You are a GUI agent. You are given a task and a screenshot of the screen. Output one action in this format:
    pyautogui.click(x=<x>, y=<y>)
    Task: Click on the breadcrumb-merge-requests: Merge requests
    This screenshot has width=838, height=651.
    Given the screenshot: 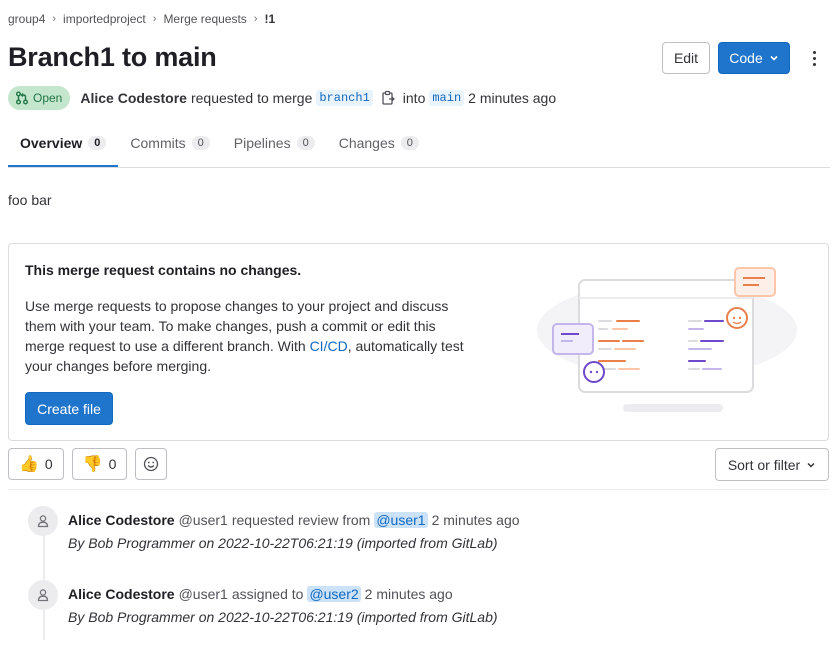 What is the action you would take?
    pyautogui.click(x=204, y=19)
    